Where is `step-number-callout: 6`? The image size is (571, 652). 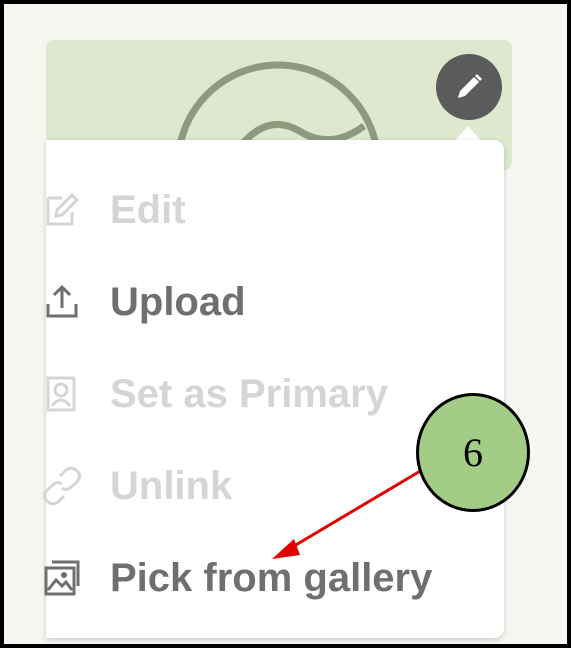 step-number-callout: 6 is located at coordinates (473, 452).